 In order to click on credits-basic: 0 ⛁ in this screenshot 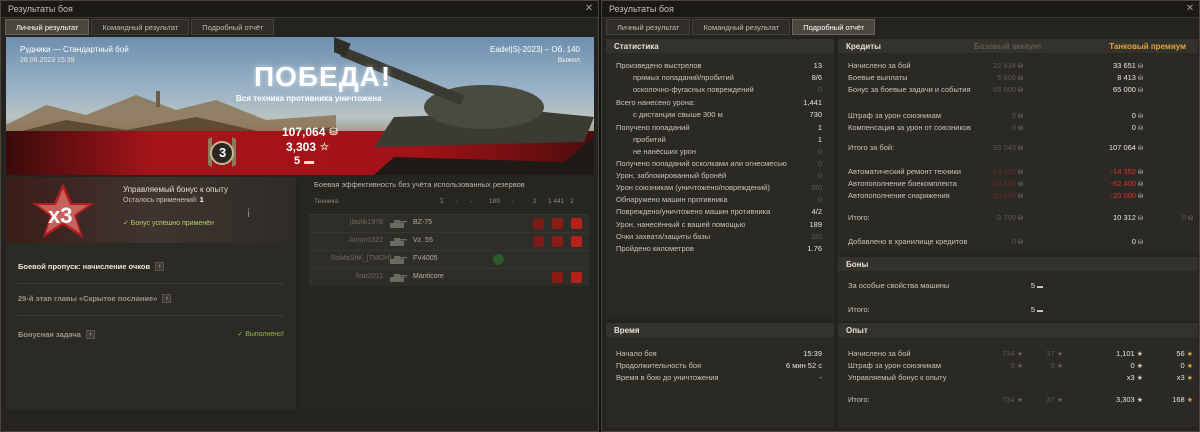, I will do `click(1017, 127)`.